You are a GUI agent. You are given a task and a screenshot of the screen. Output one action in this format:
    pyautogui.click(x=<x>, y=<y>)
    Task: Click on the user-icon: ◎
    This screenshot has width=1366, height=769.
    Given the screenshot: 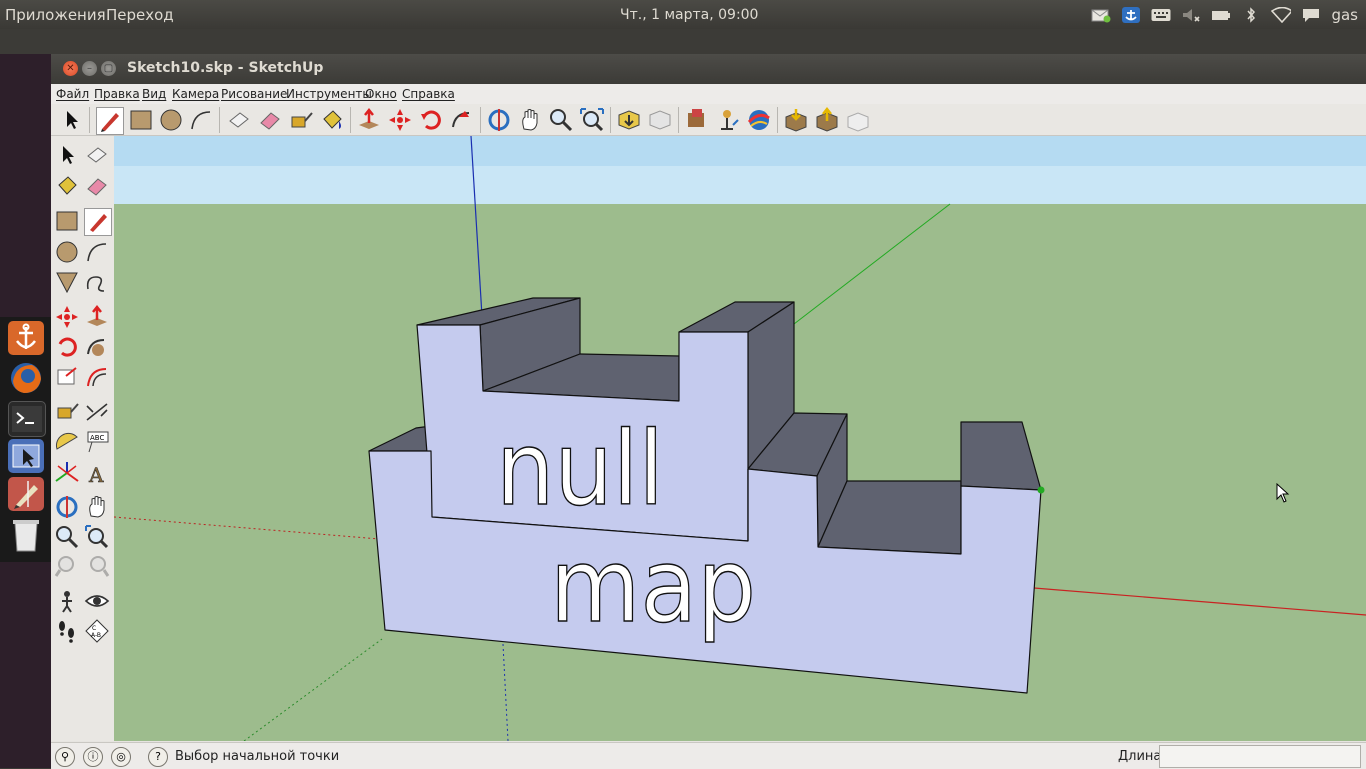 What is the action you would take?
    pyautogui.click(x=121, y=757)
    